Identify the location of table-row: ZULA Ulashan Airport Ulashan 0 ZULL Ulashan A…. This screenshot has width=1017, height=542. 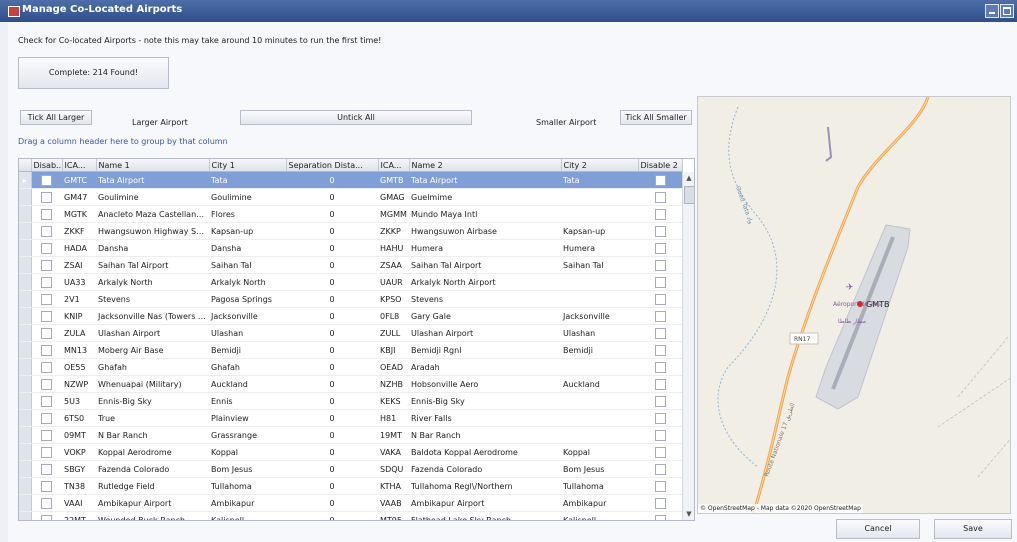
(350, 333).